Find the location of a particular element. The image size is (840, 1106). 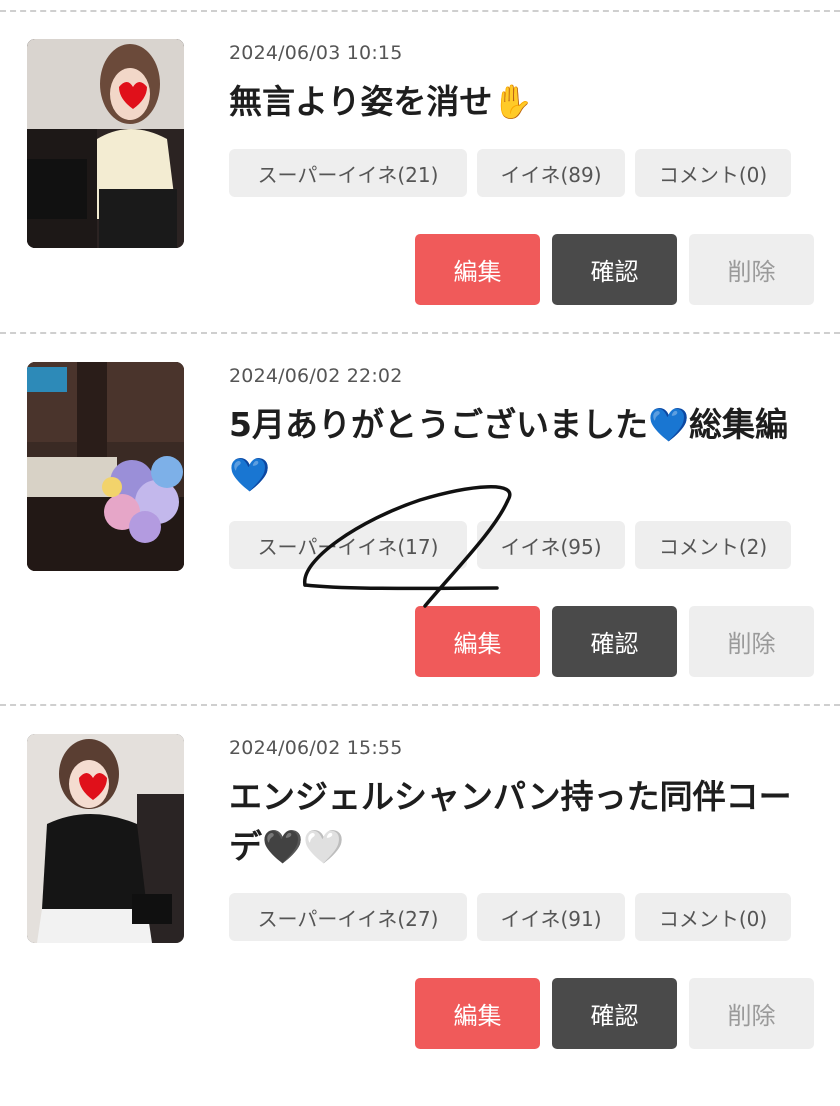

post-stats: スーパーイイネ(17) イイネ(95) コメント(2) is located at coordinates (510, 545).